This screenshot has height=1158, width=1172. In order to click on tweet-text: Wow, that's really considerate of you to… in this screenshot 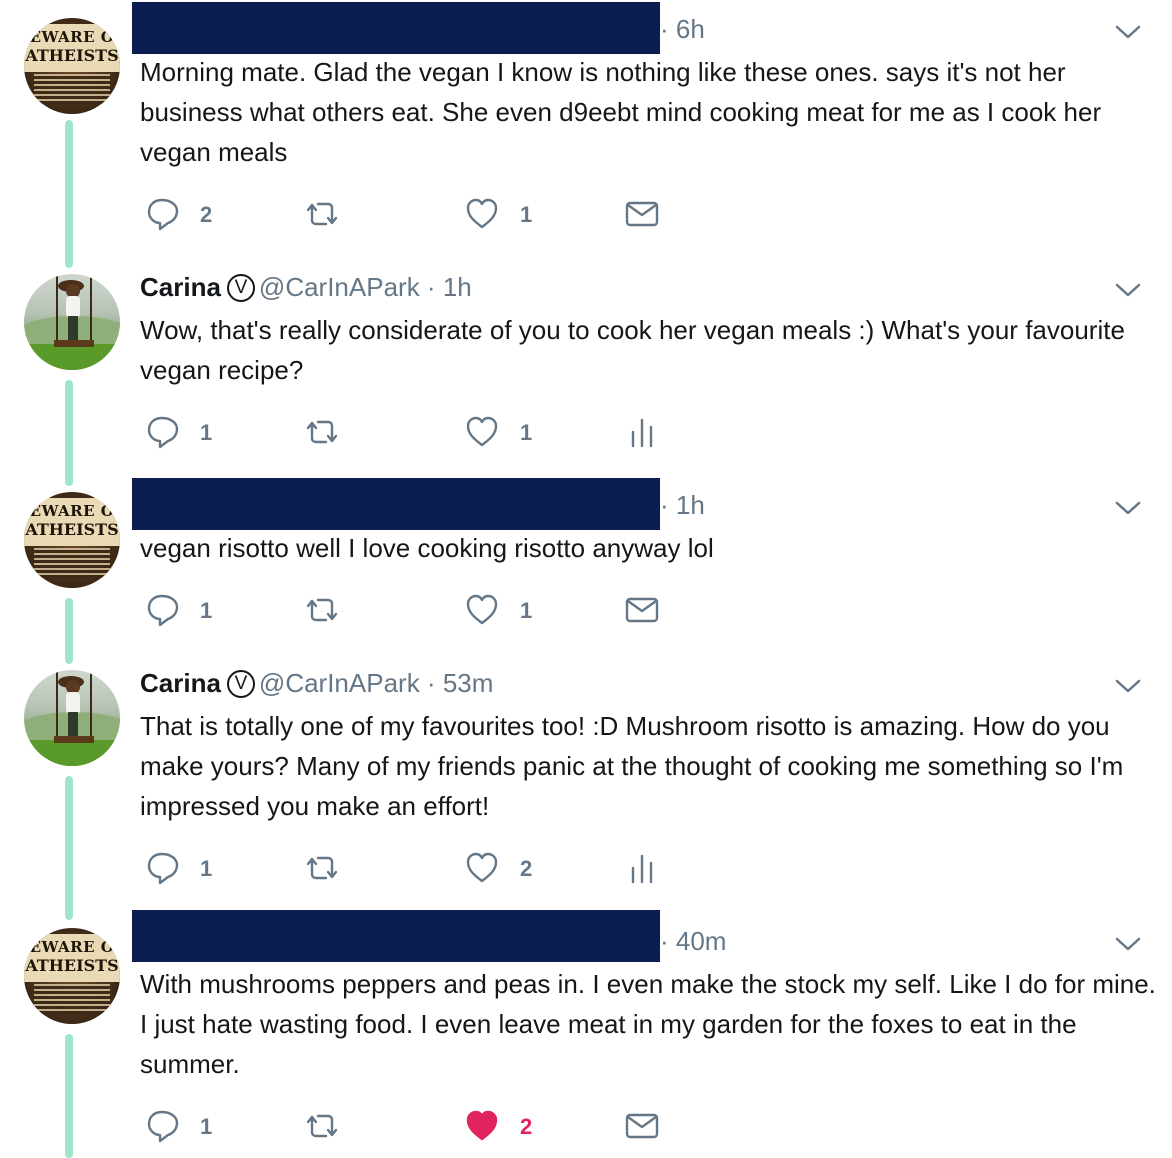, I will do `click(632, 350)`.